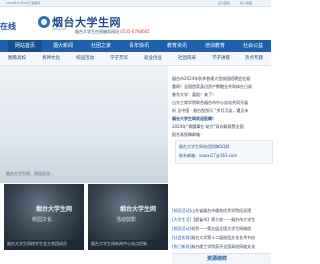 The height and width of the screenshot is (264, 320). What do you see at coordinates (182, 219) in the screenshot?
I see `news-tag: [大学生活]` at bounding box center [182, 219].